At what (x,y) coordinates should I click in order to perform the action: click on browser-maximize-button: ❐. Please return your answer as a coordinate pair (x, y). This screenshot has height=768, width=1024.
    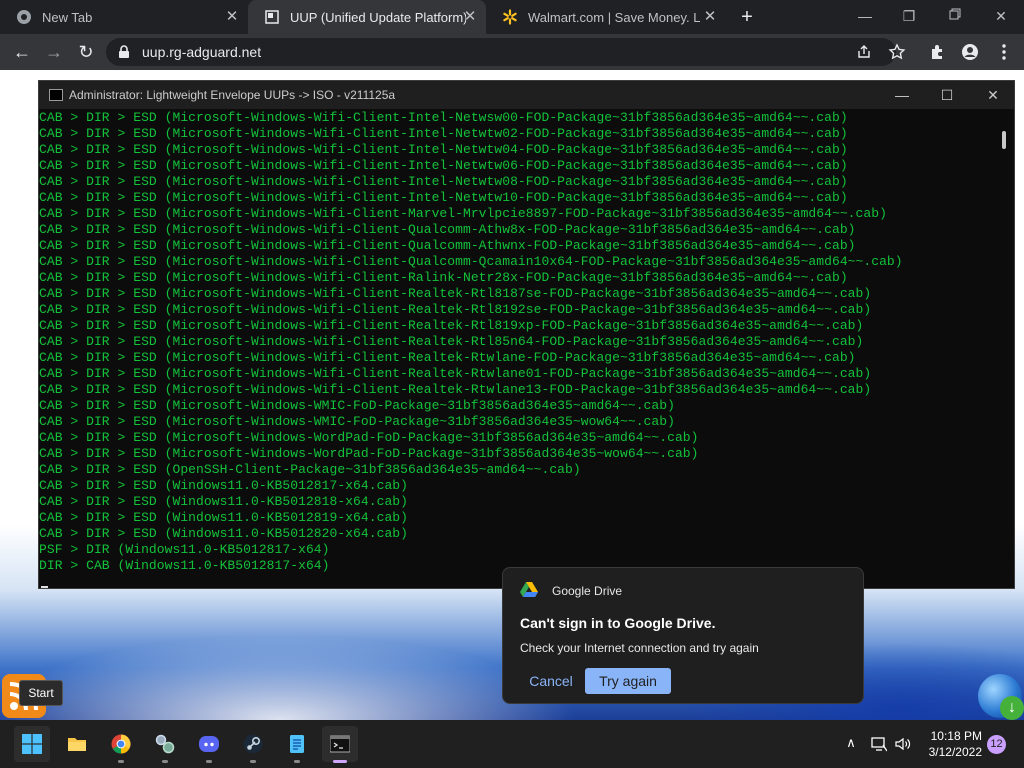
    Looking at the image, I should click on (909, 16).